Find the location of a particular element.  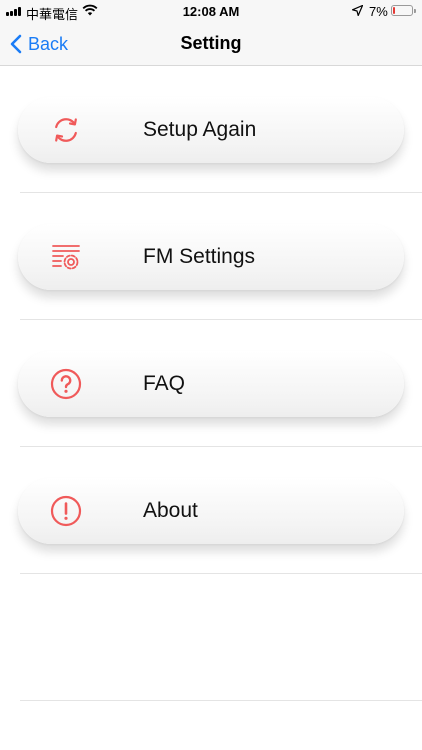

navigation-bar: Back Setting is located at coordinates (211, 44).